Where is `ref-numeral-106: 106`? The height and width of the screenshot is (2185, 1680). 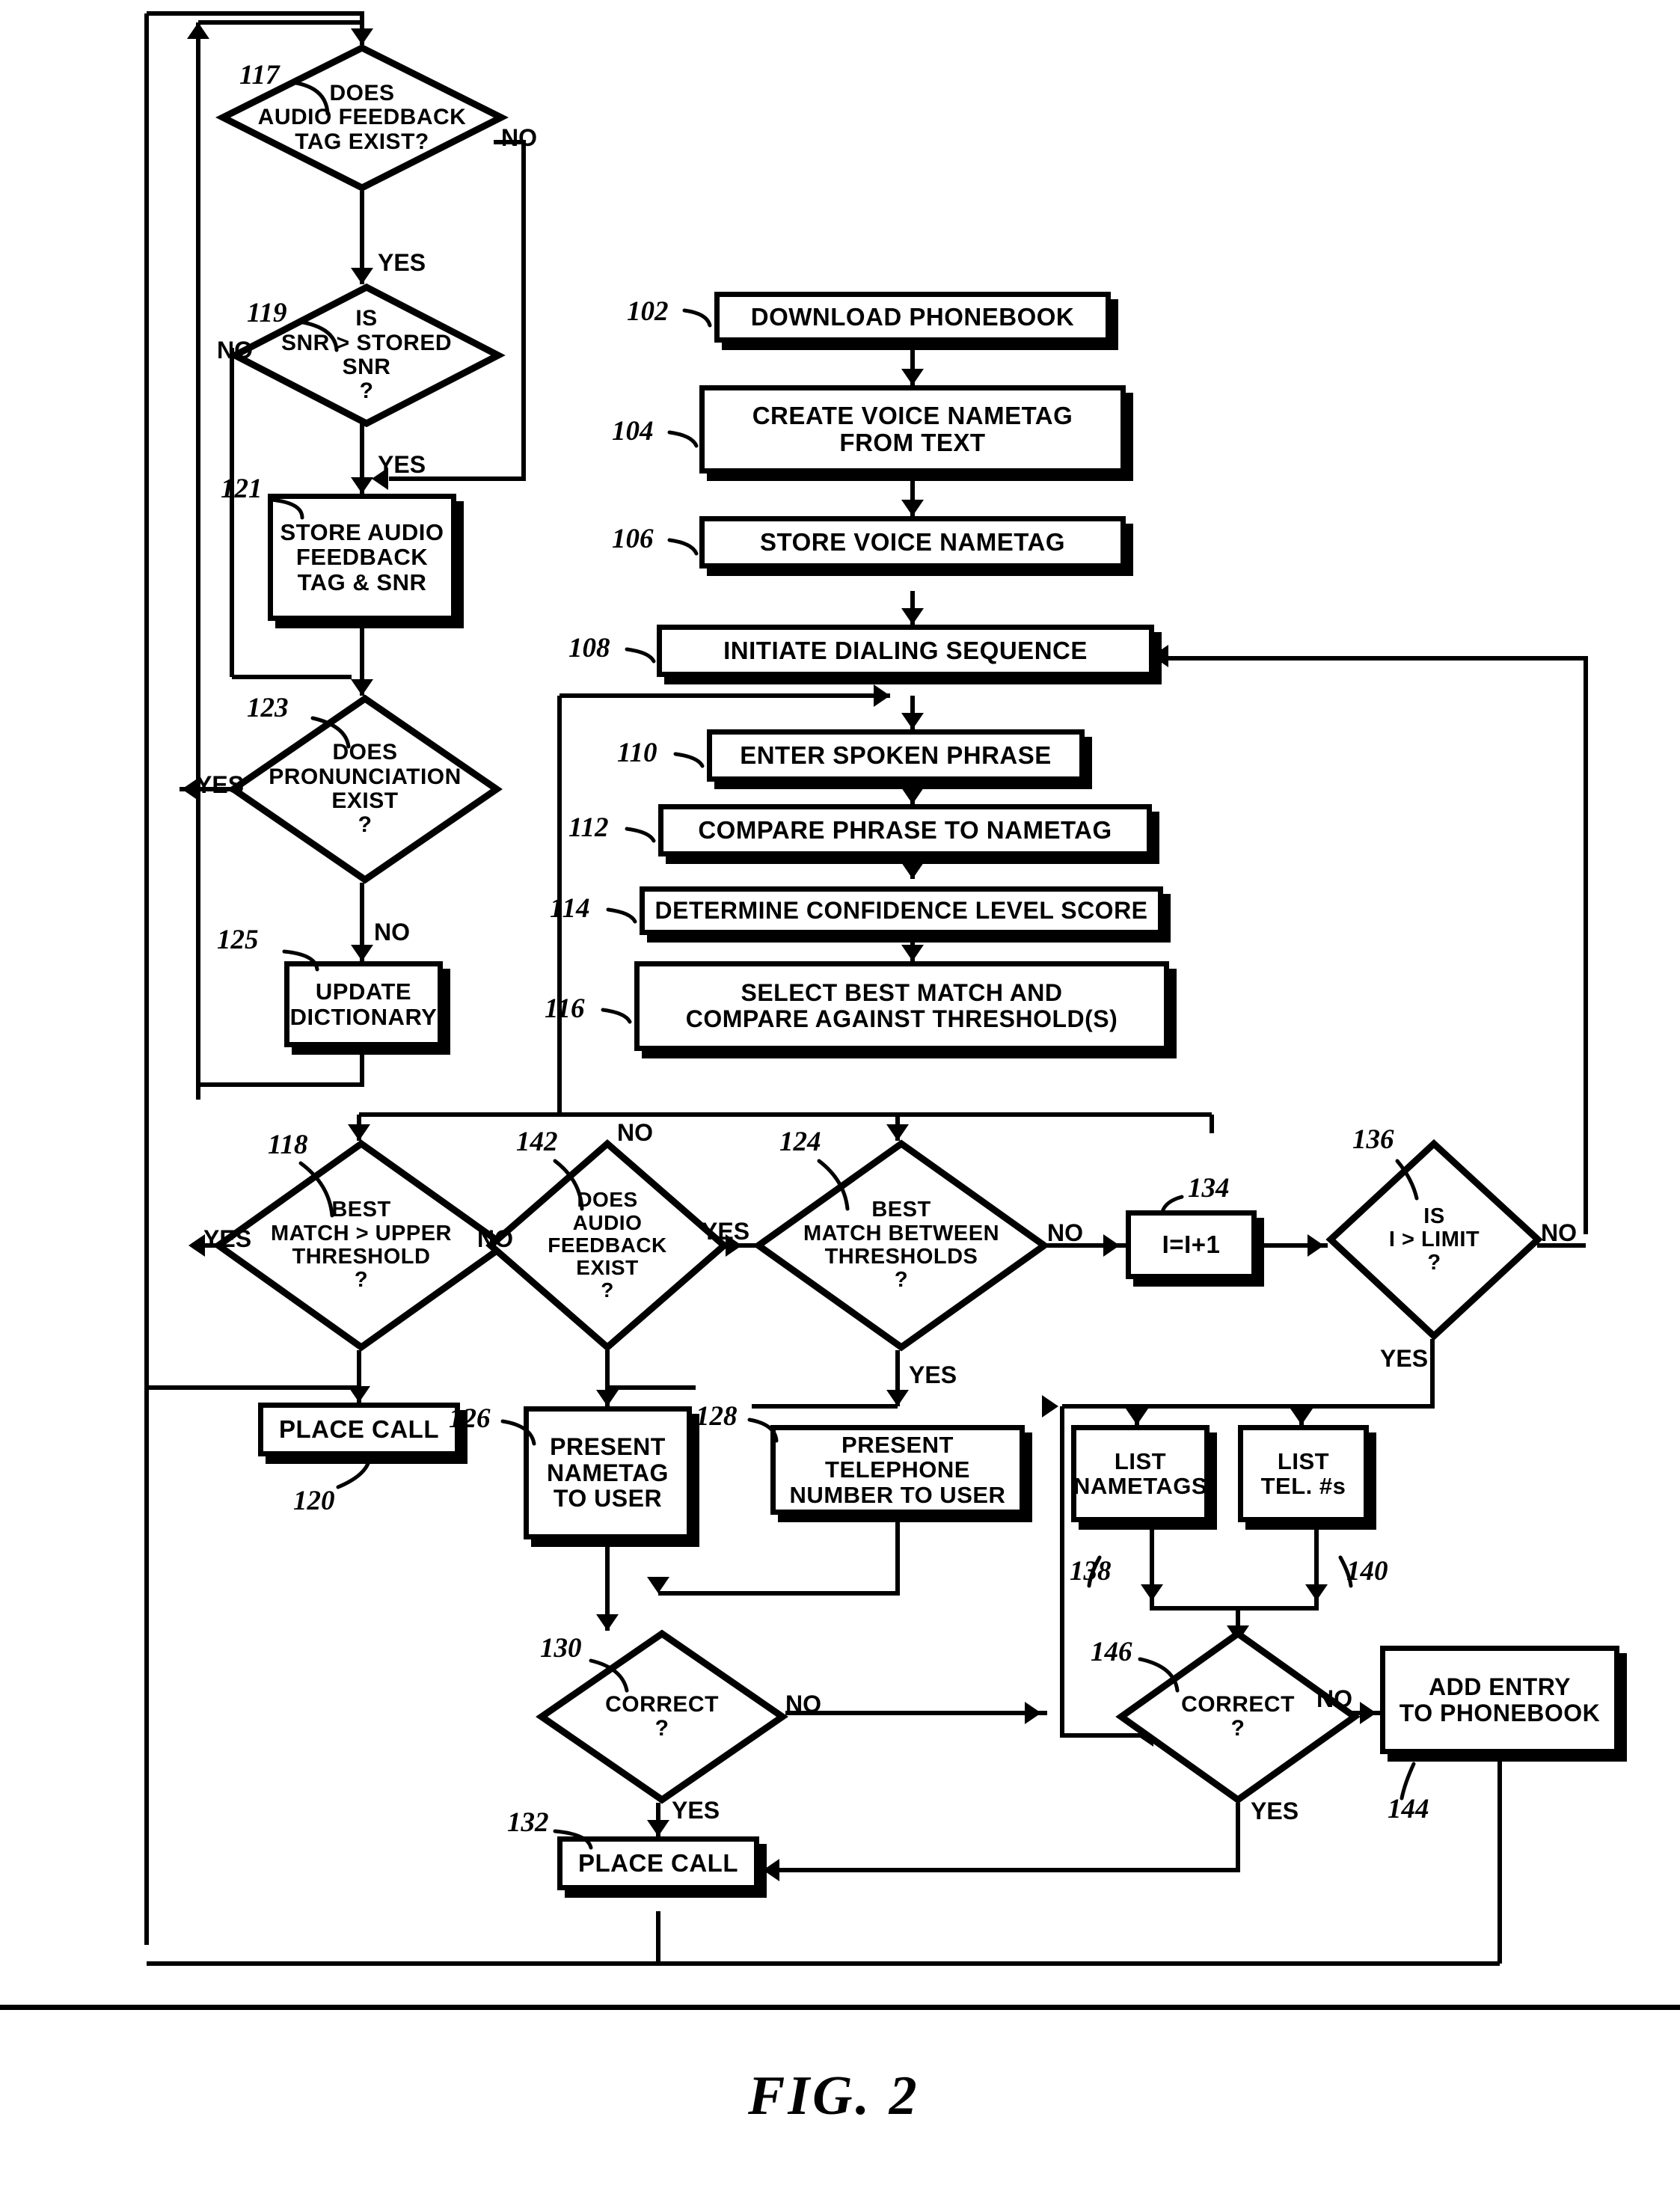
ref-numeral-106: 106 is located at coordinates (633, 539).